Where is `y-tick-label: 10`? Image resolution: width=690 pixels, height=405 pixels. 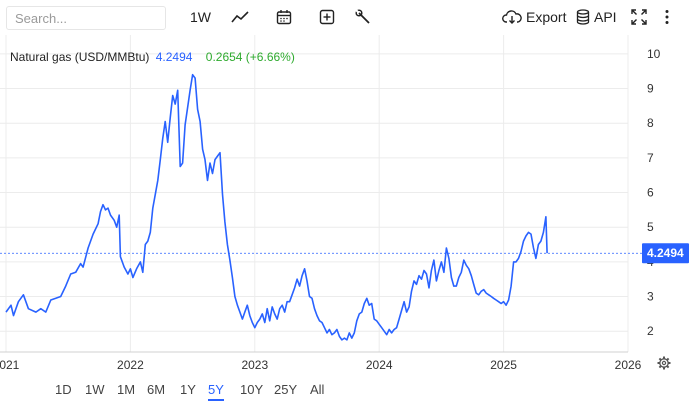
y-tick-label: 10 is located at coordinates (654, 54).